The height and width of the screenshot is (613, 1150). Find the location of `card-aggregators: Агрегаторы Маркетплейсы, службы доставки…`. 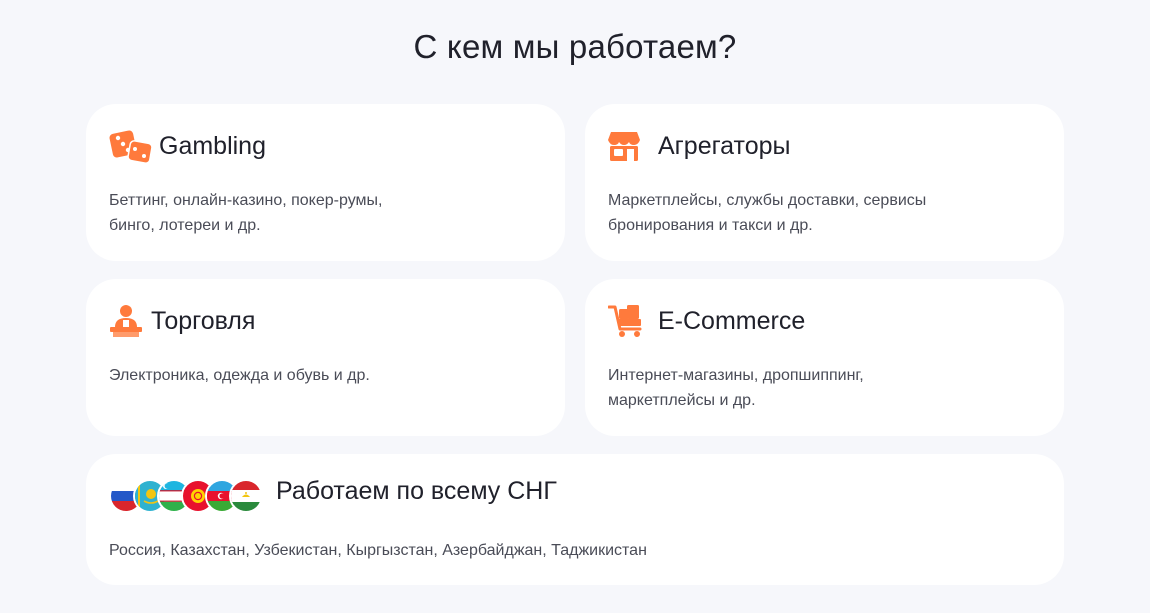

card-aggregators: Агрегаторы Маркетплейсы, службы доставки… is located at coordinates (824, 182).